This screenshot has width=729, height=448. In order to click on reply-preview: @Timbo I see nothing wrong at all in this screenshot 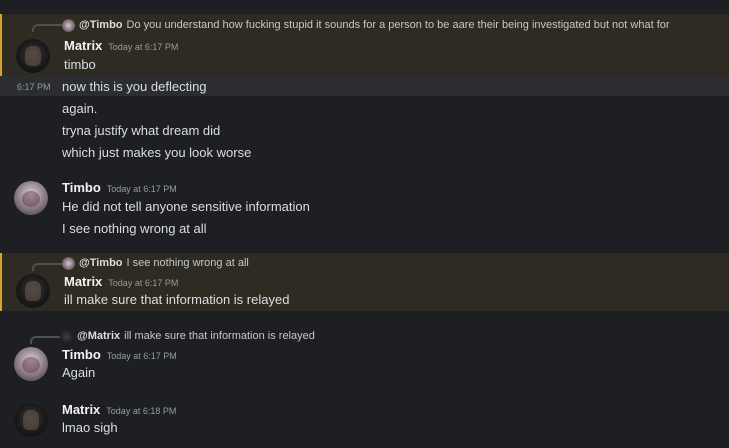, I will do `click(155, 263)`.